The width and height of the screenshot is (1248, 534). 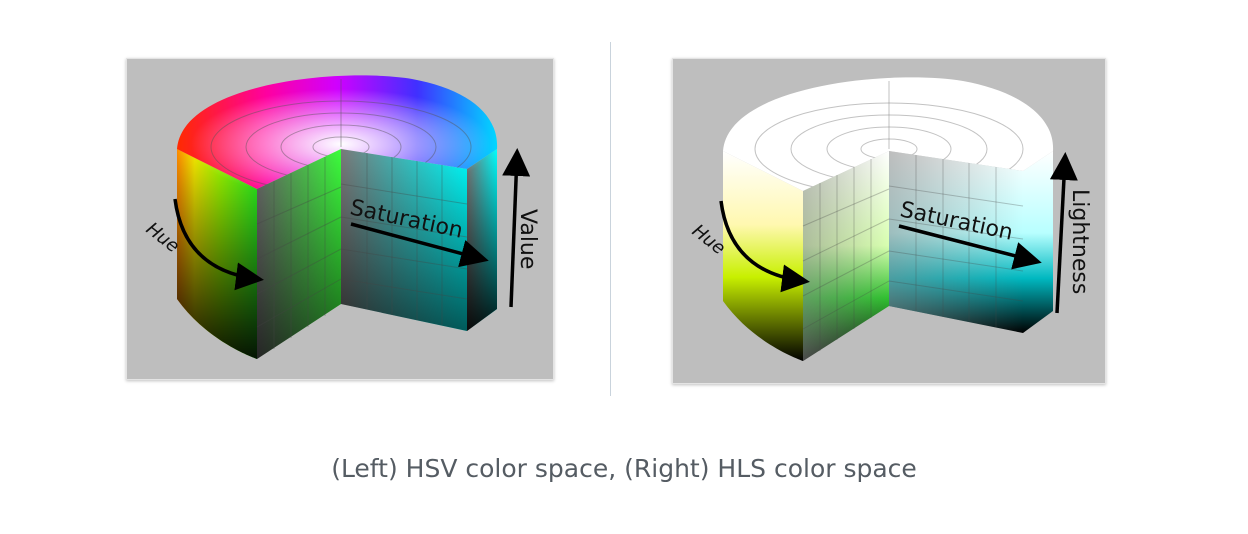 What do you see at coordinates (527, 239) in the screenshot?
I see `value-axis-label: Value` at bounding box center [527, 239].